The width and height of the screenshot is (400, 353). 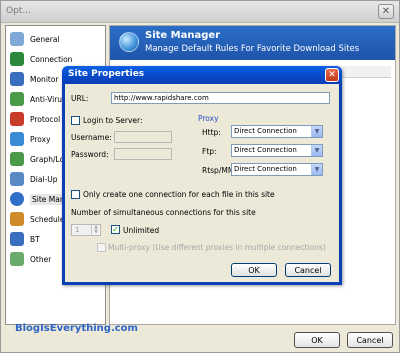 What do you see at coordinates (75, 194) in the screenshot?
I see `one-connection-checkbox` at bounding box center [75, 194].